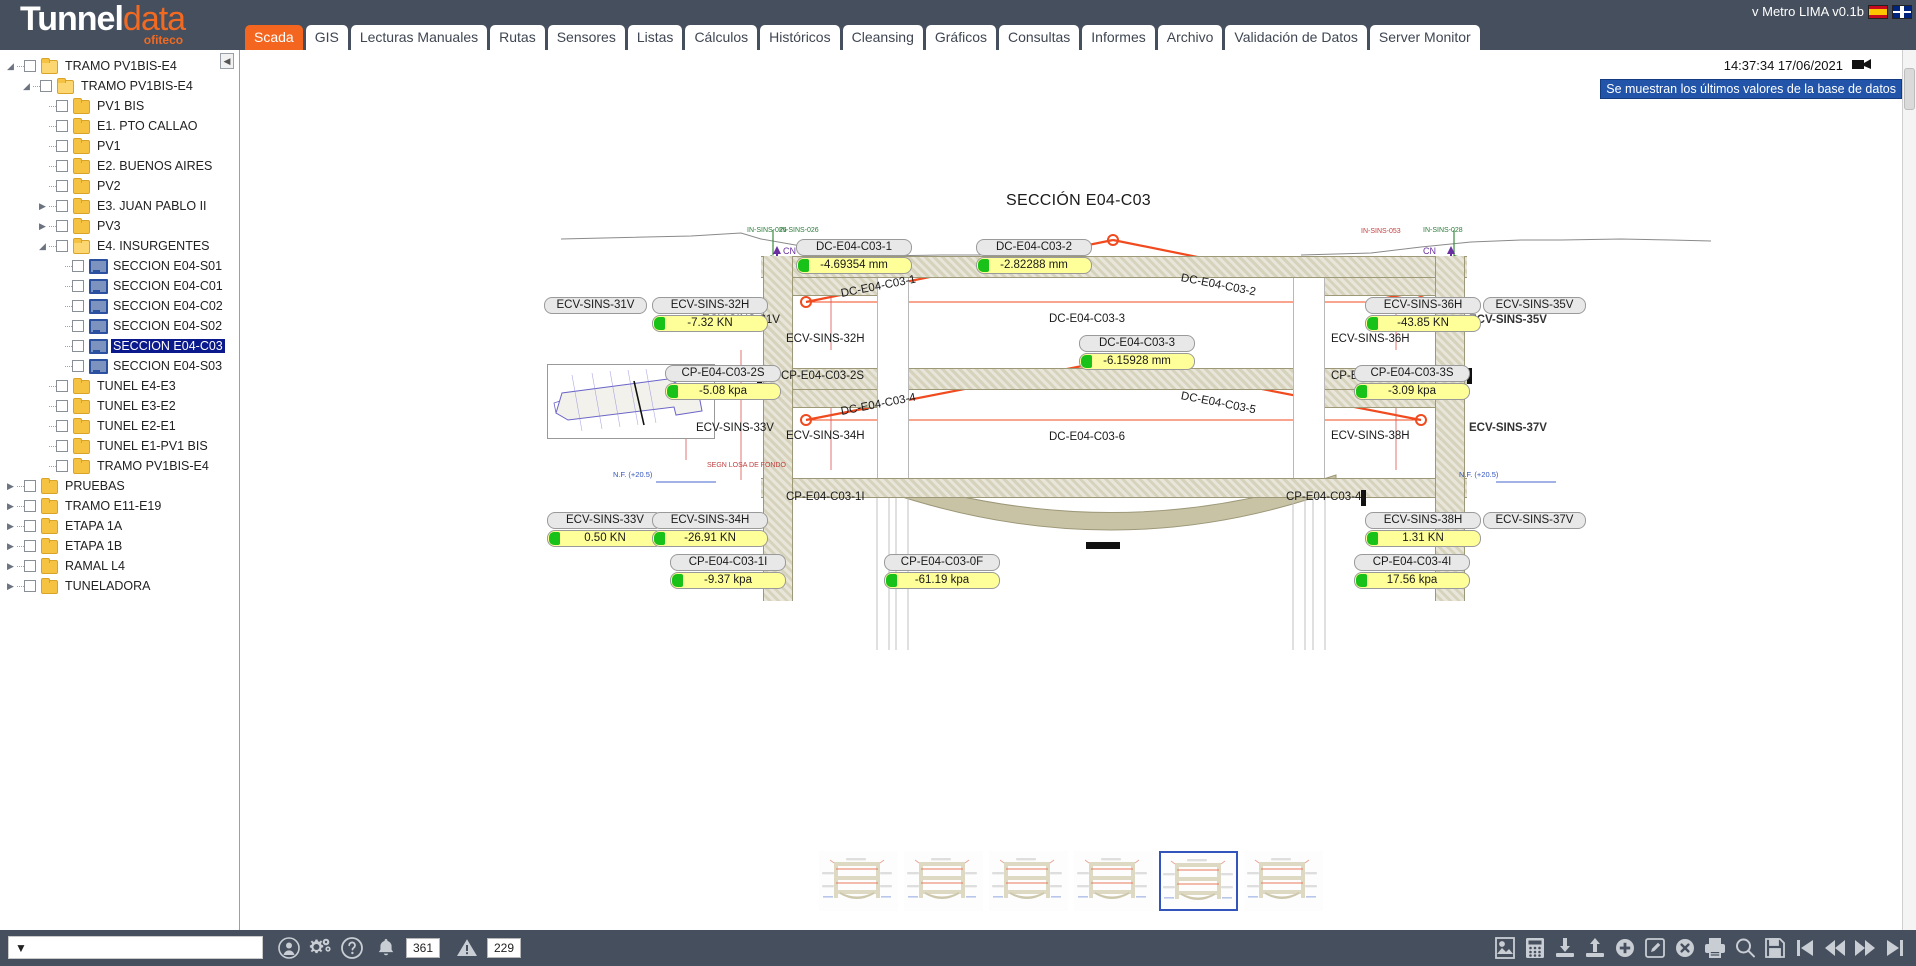 Image resolution: width=1916 pixels, height=966 pixels. What do you see at coordinates (119, 106) in the screenshot?
I see `tree-node: PV1 BIS` at bounding box center [119, 106].